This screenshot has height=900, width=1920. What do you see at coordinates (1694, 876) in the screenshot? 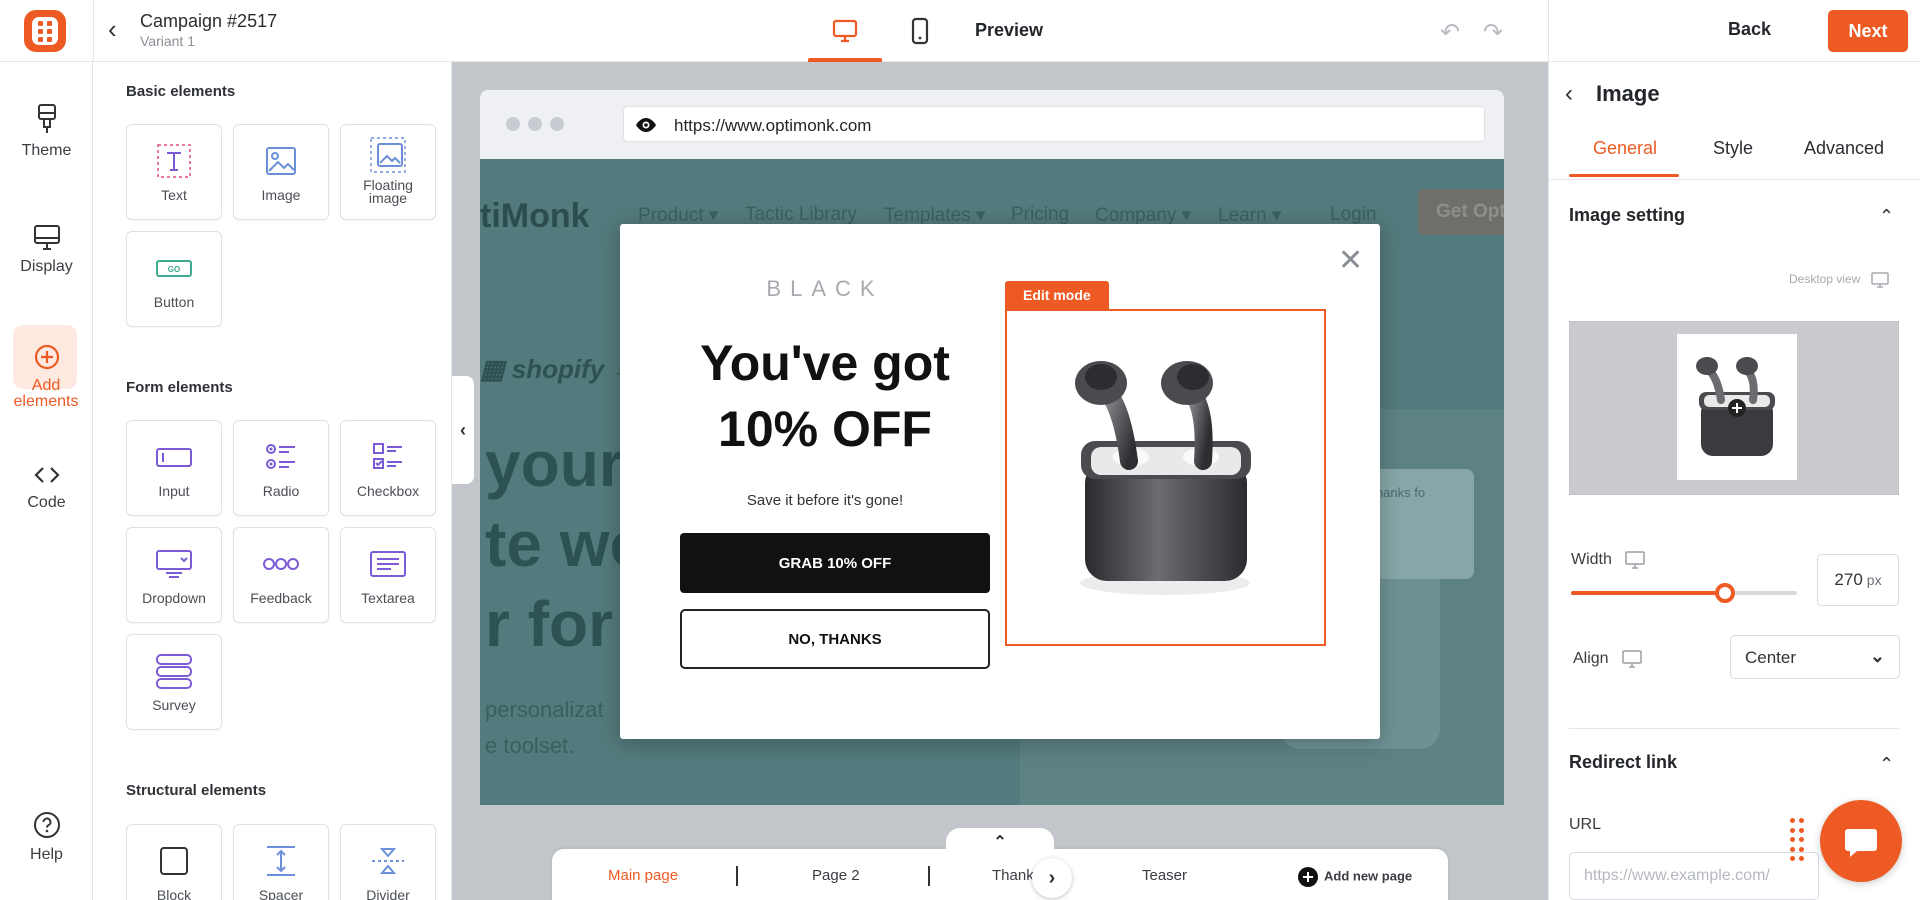
I see `redirect-url-input: https://www.example.com/` at bounding box center [1694, 876].